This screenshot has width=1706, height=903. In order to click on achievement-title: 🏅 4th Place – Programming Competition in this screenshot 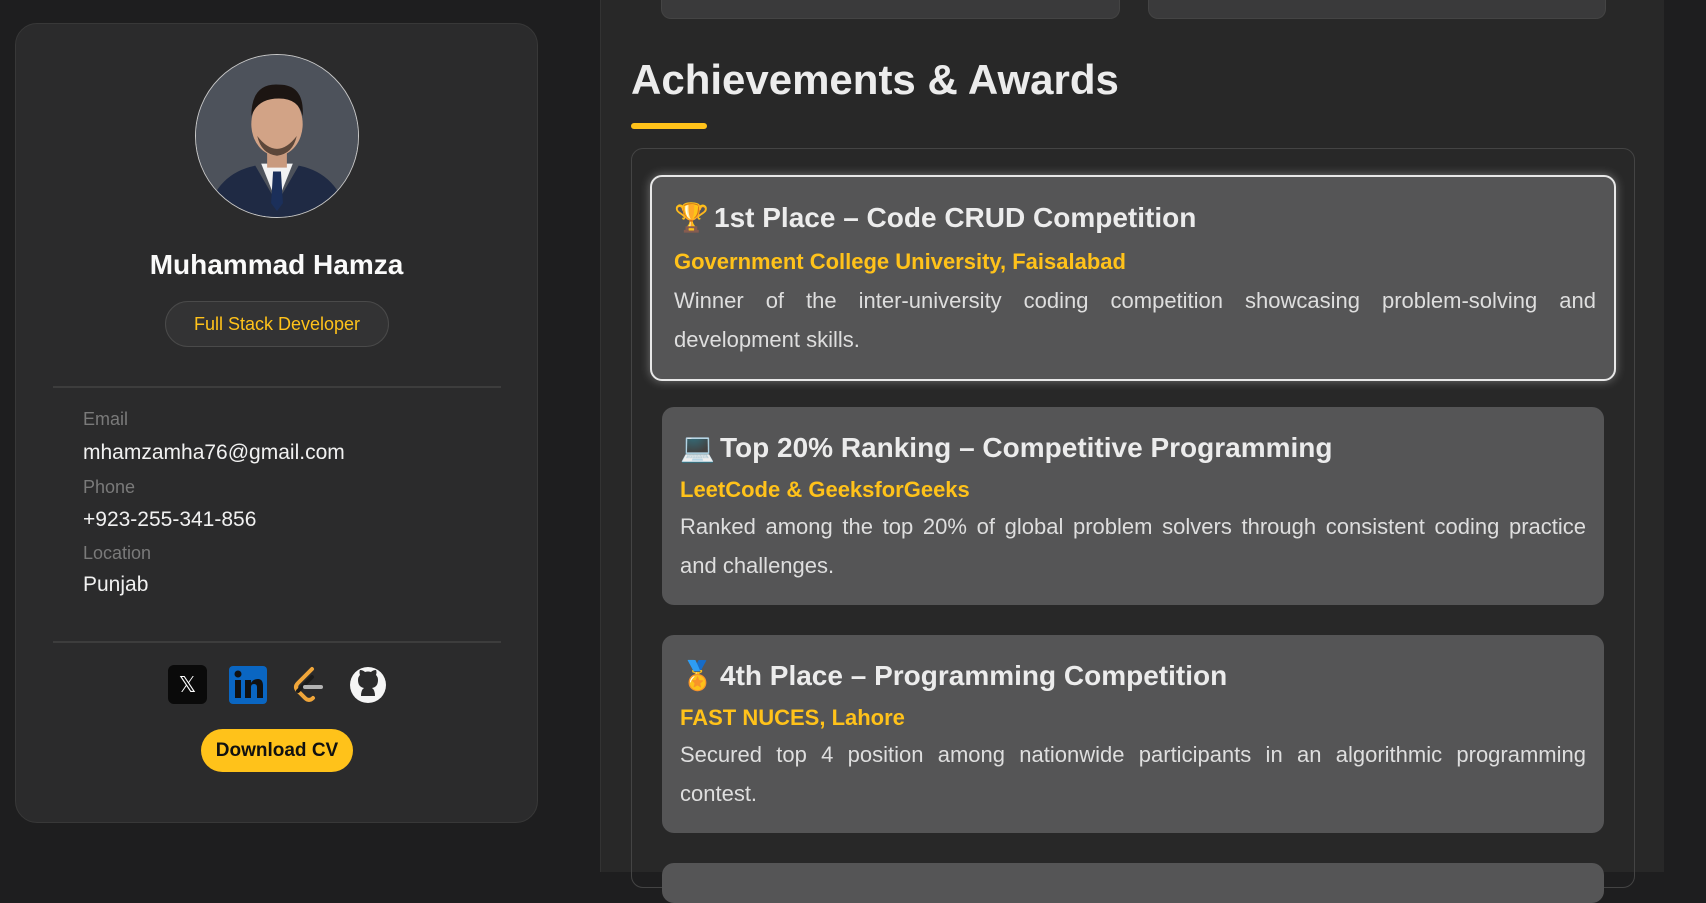, I will do `click(954, 675)`.